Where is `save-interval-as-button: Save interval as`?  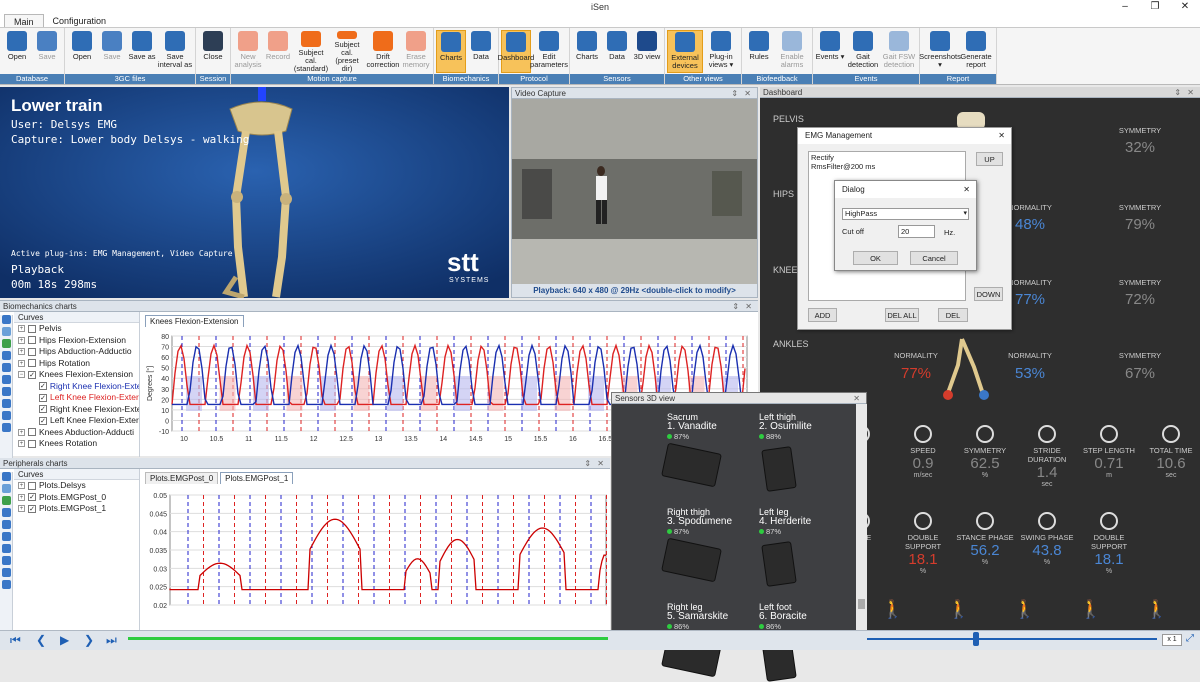 save-interval-as-button: Save interval as is located at coordinates (175, 51).